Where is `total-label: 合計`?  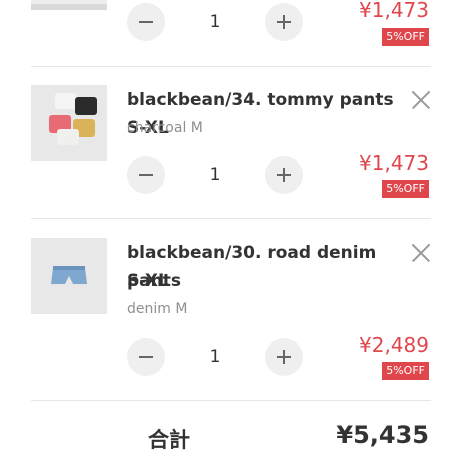
total-label: 合計 is located at coordinates (169, 440).